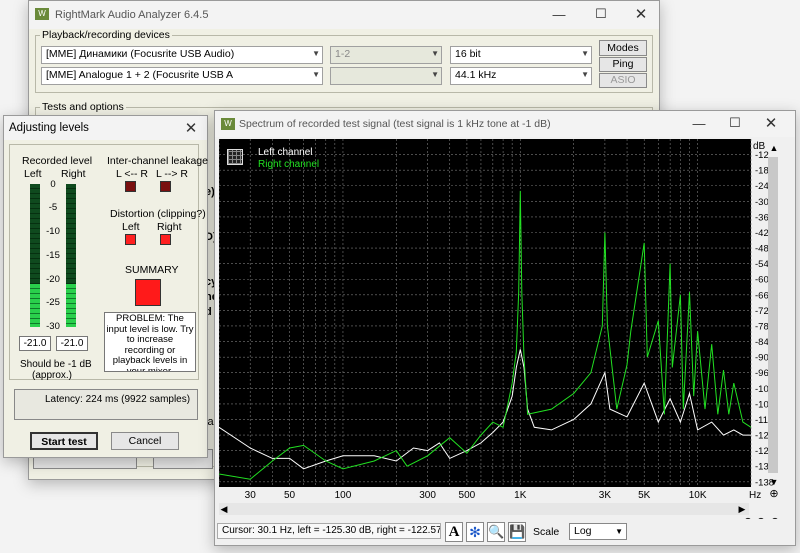 This screenshot has width=800, height=553. Describe the element at coordinates (762, 202) in the screenshot. I see `y-tick-label: -30` at that location.